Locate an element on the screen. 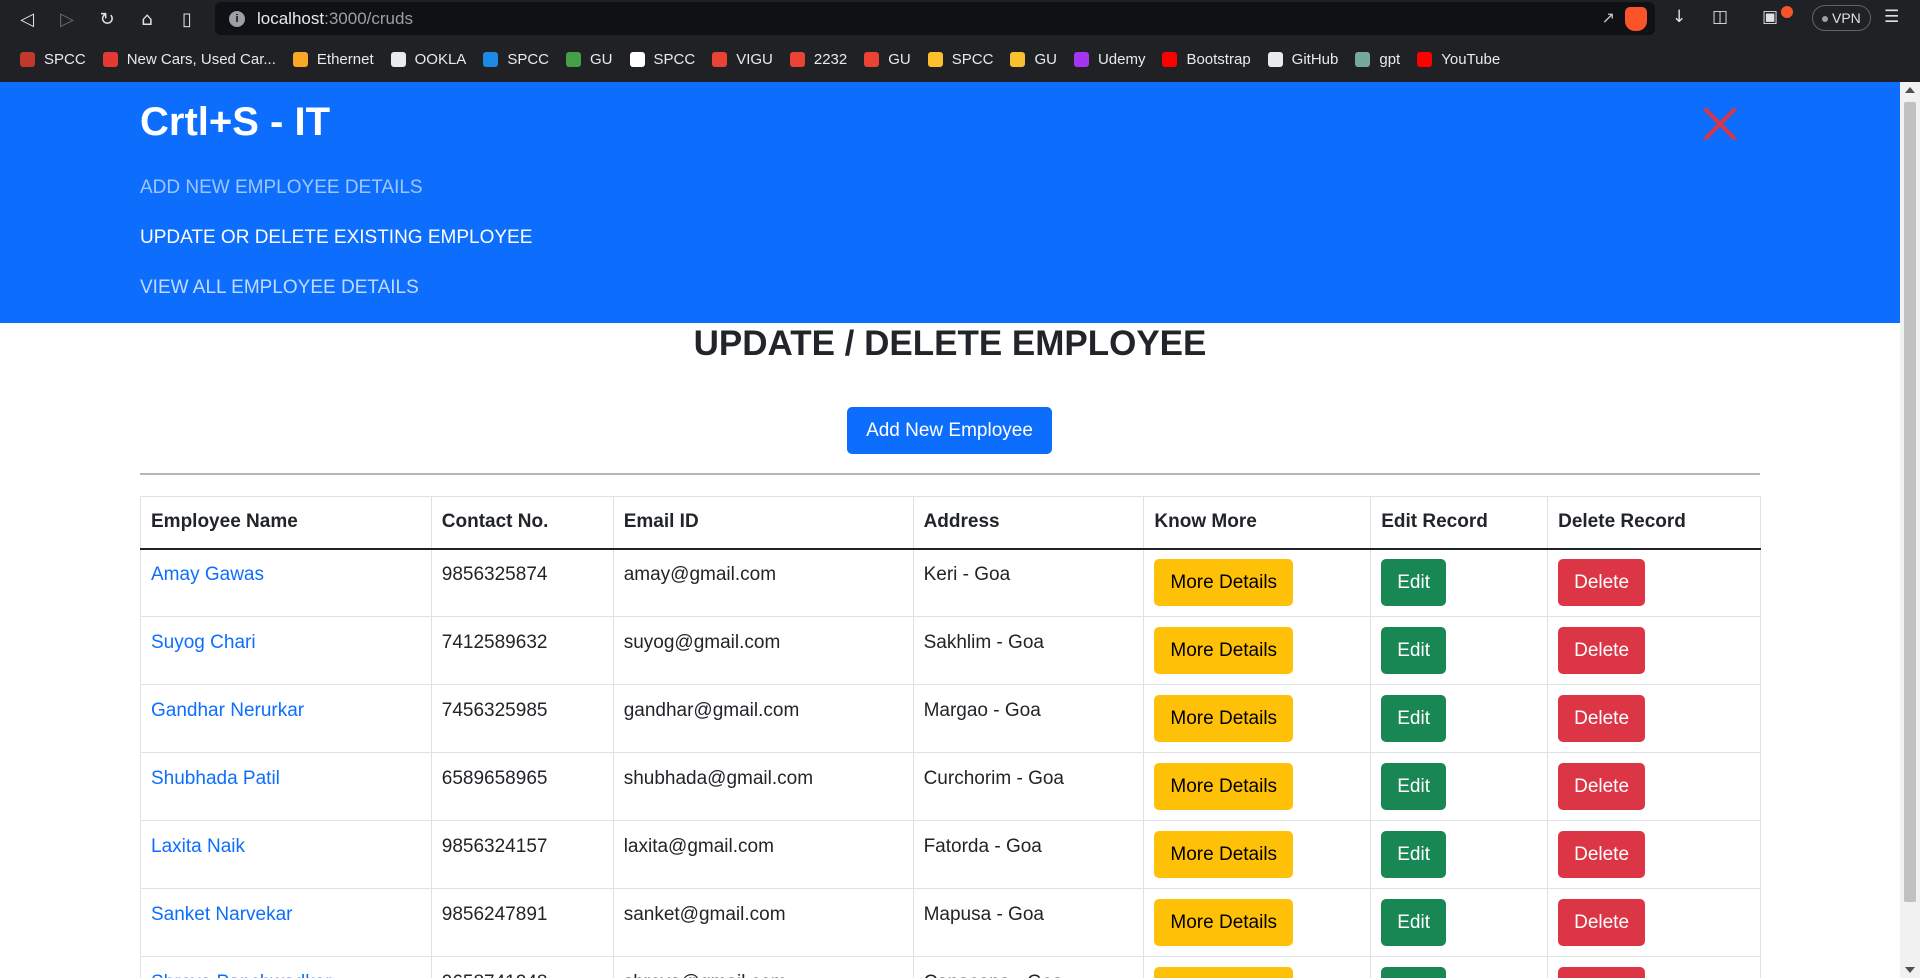 Image resolution: width=1920 pixels, height=978 pixels. cell-email: suyog@gmail.com is located at coordinates (763, 650).